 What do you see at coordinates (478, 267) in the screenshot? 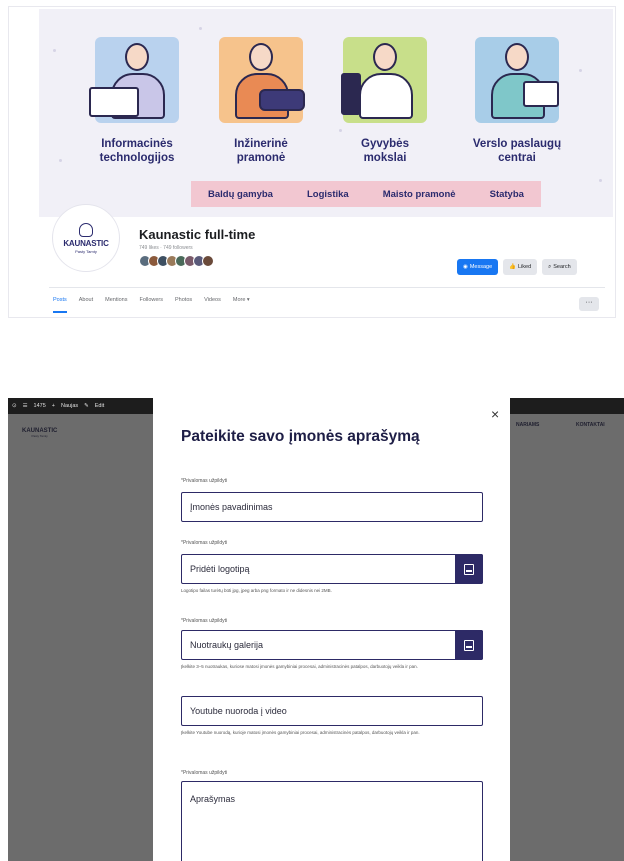
I see `message-button: ◉ Message` at bounding box center [478, 267].